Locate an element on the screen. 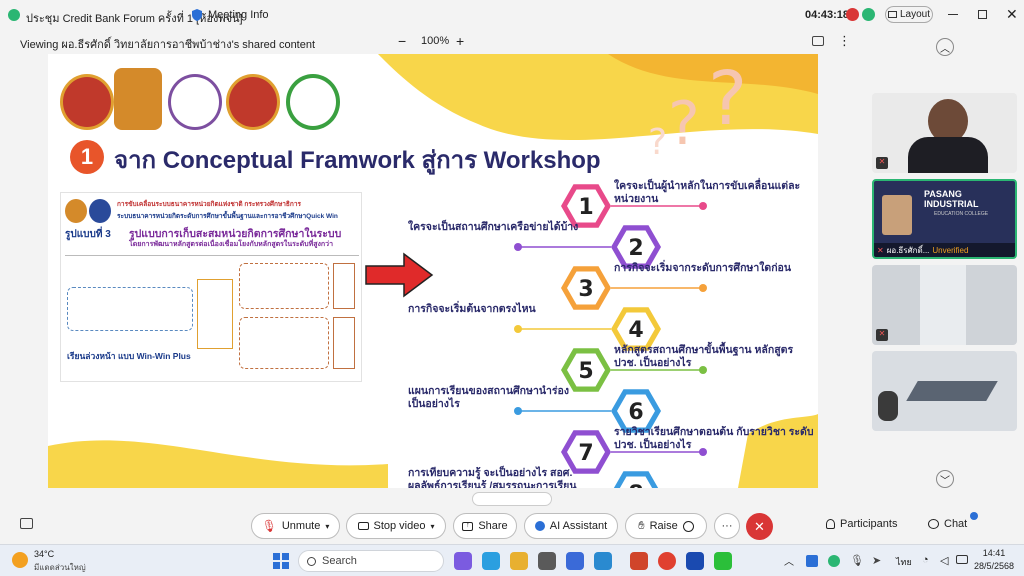 This screenshot has height=576, width=1024. wifi-icon: ◔ is located at coordinates (925, 560).